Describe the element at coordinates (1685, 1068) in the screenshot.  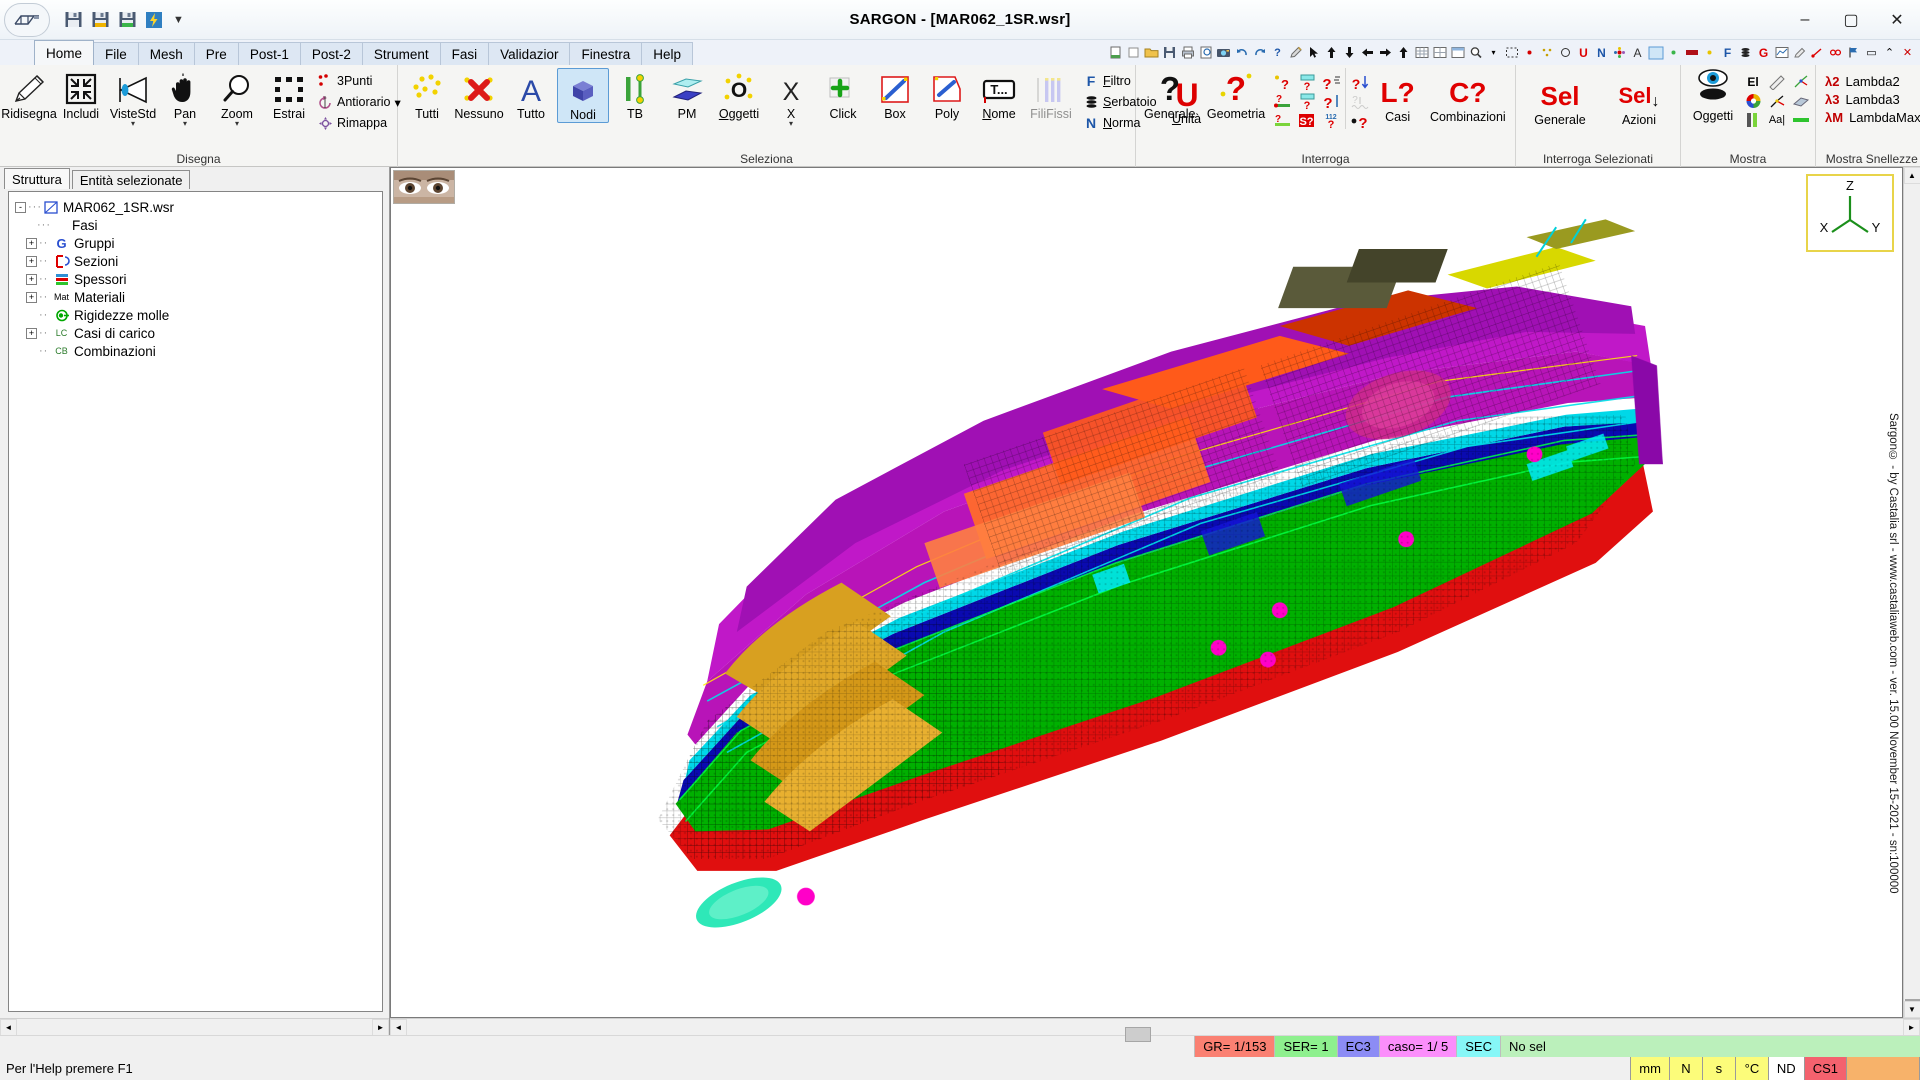
I see `unit-force: N` at that location.